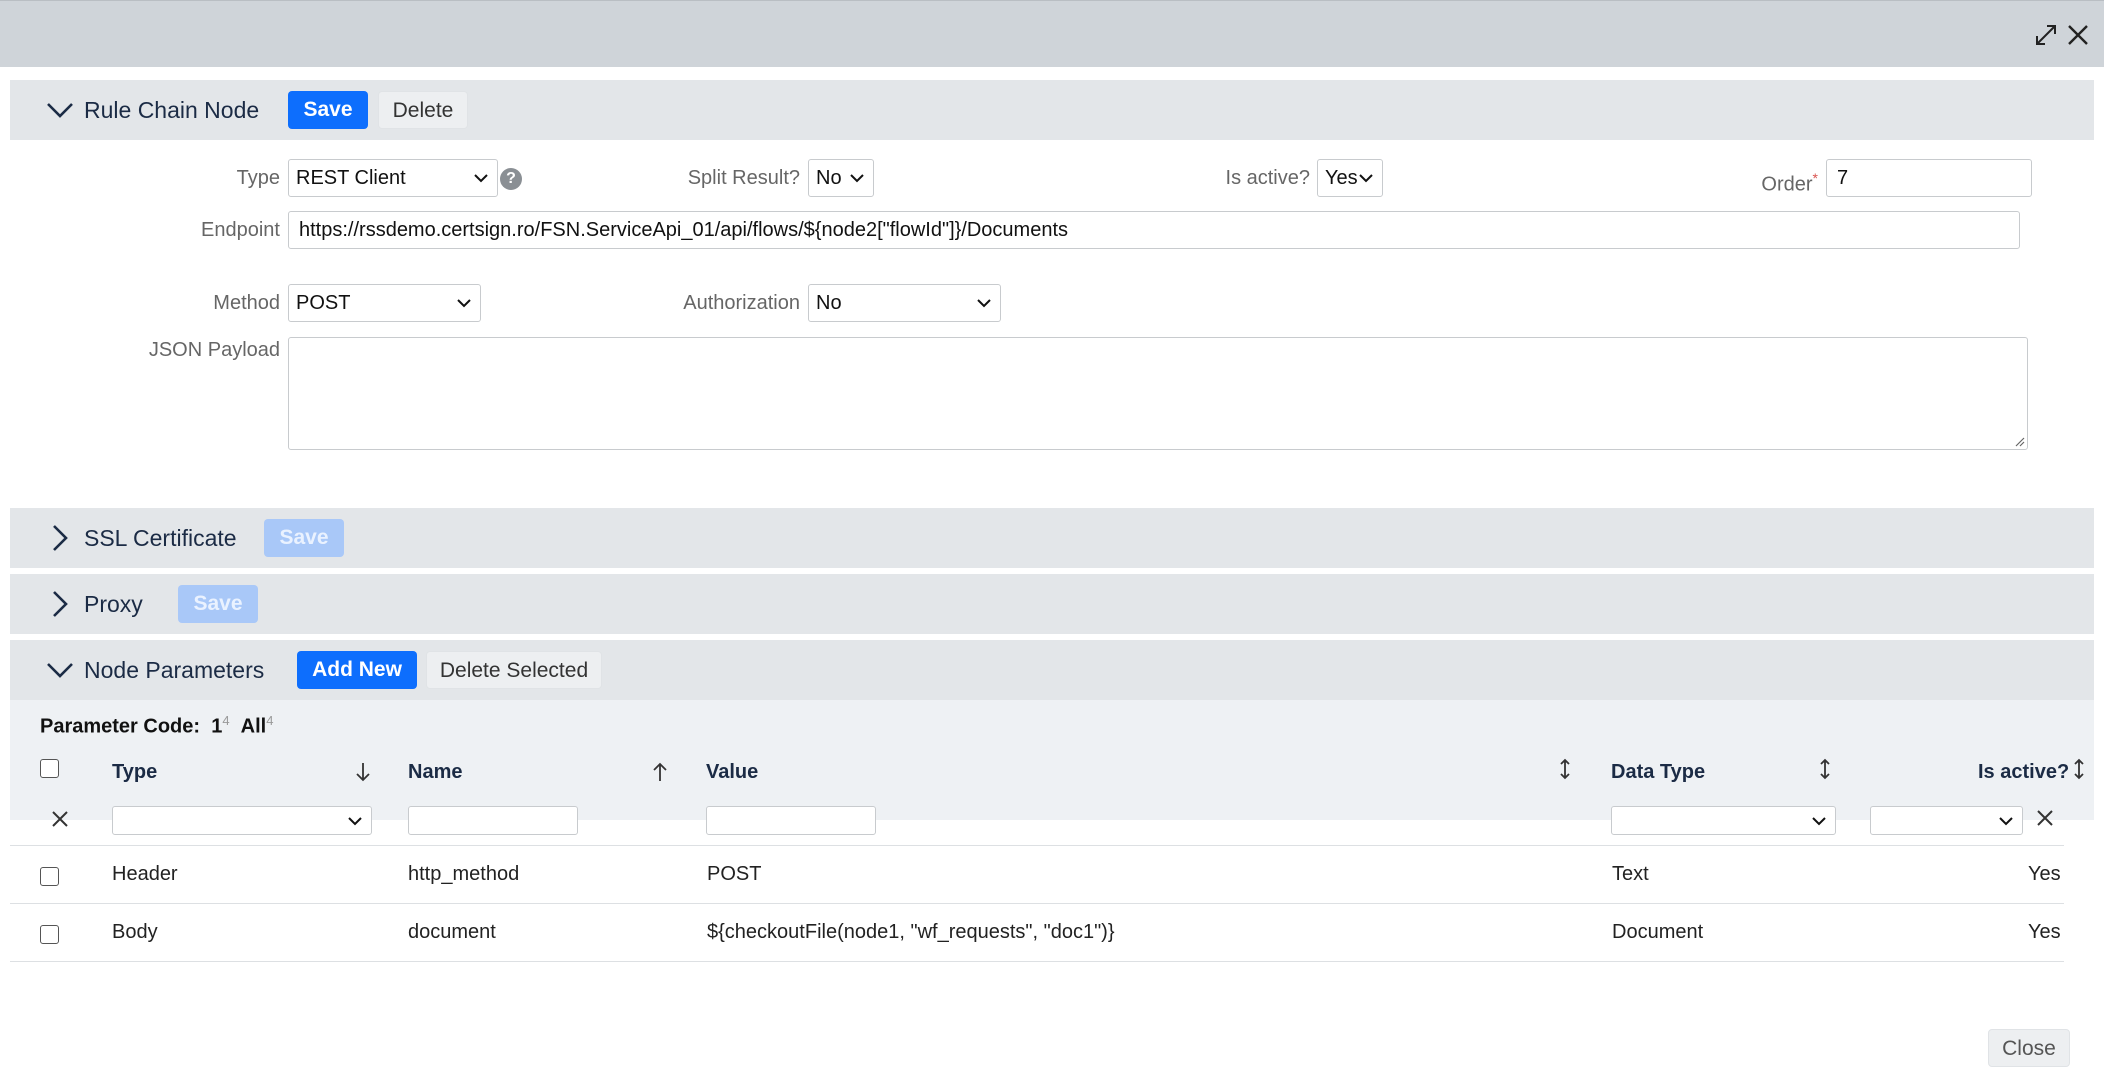  Describe the element at coordinates (113, 604) in the screenshot. I see `section-title-proxy: Proxy` at that location.